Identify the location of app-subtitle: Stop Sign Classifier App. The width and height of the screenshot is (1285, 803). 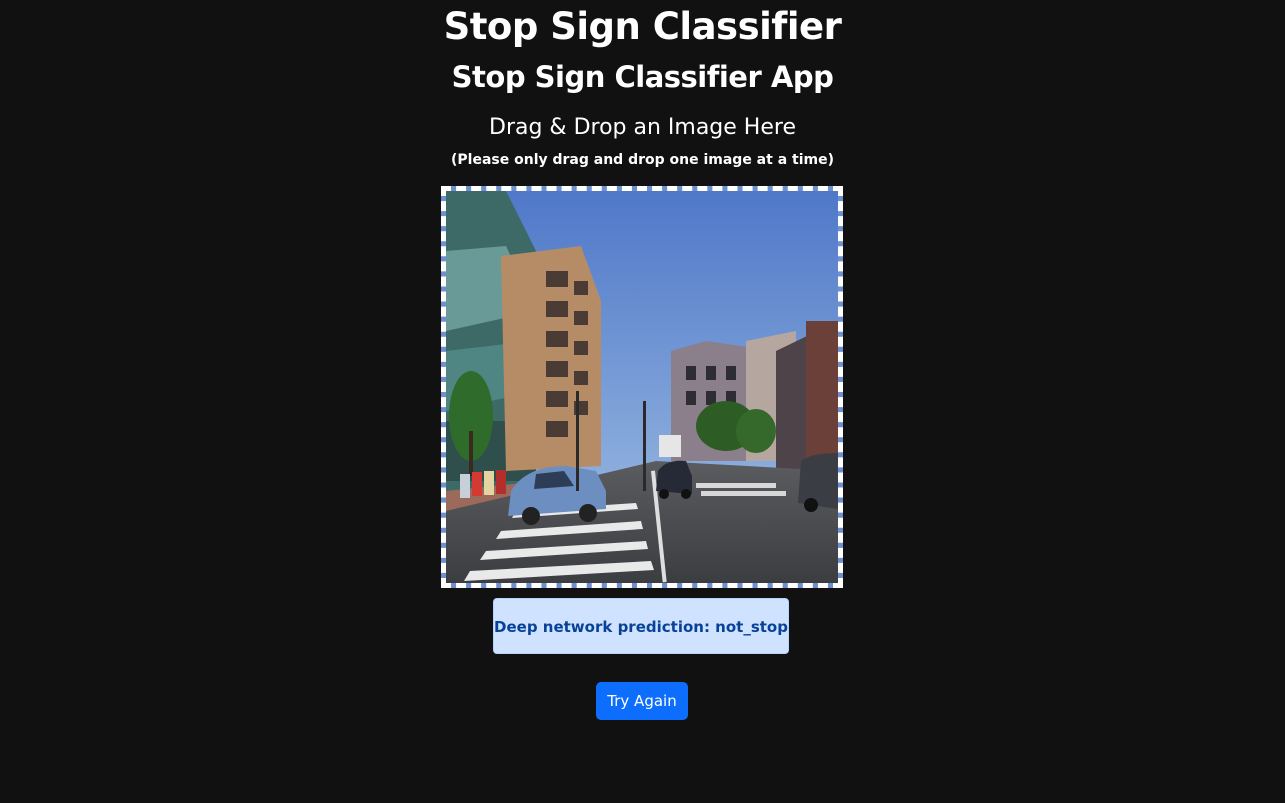
(642, 77).